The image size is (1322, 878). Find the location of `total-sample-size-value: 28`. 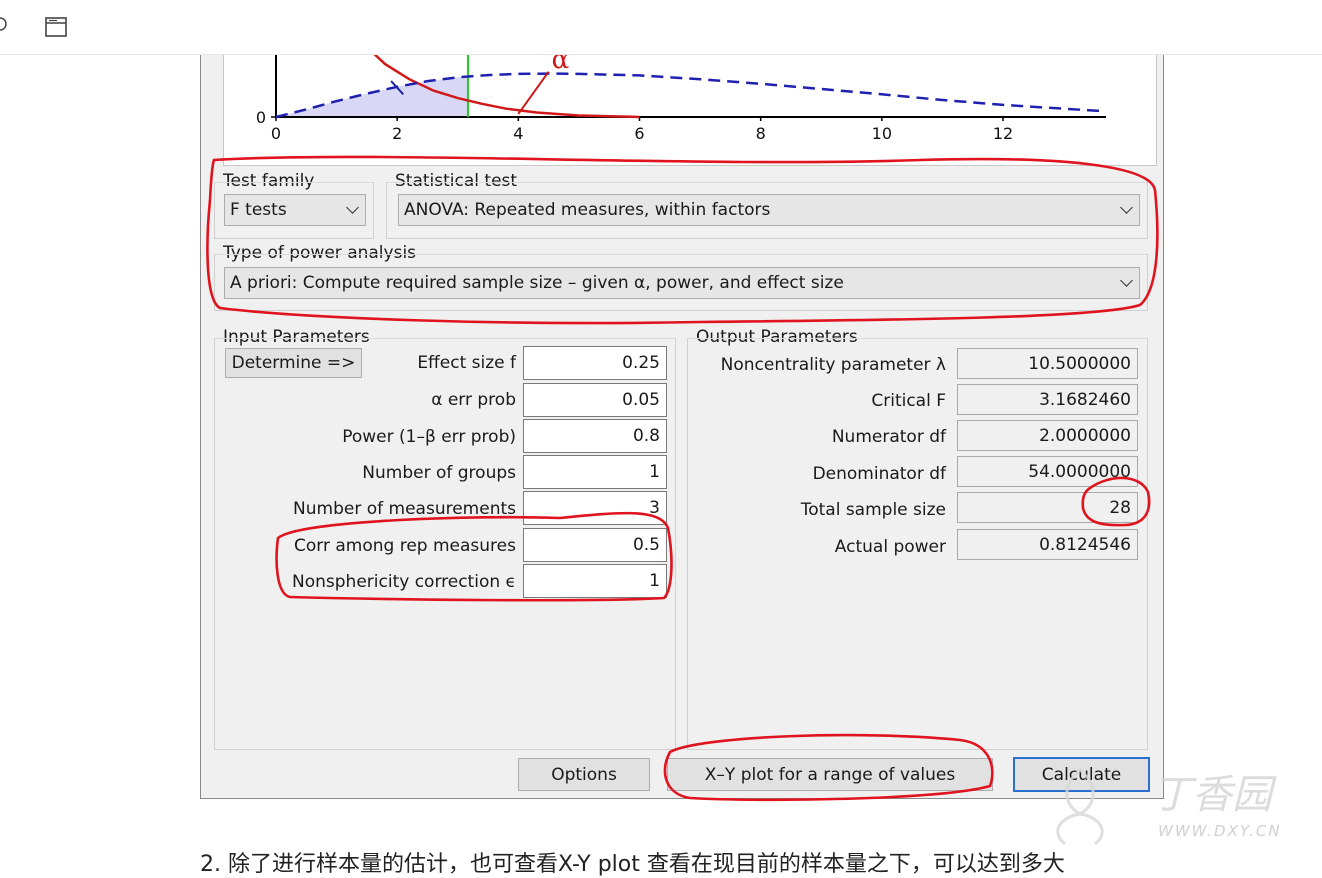

total-sample-size-value: 28 is located at coordinates (1047, 507).